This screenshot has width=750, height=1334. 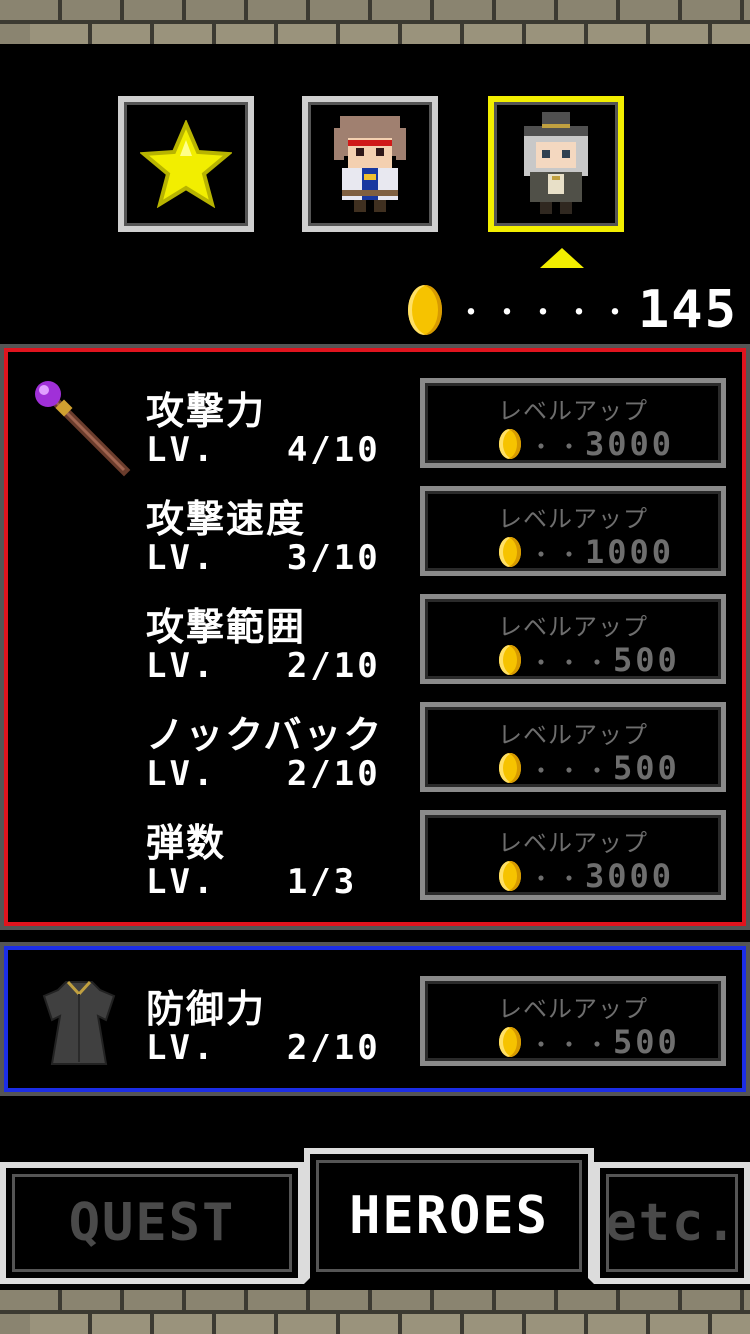 I want to click on level-up-button-attack-power: レベルアップ ・・ 3000, so click(x=573, y=423).